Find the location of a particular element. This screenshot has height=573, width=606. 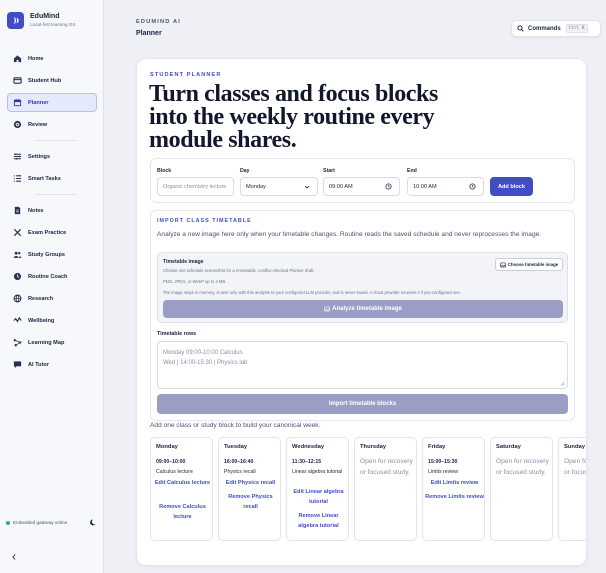

chevron-left-icon is located at coordinates (14, 556).